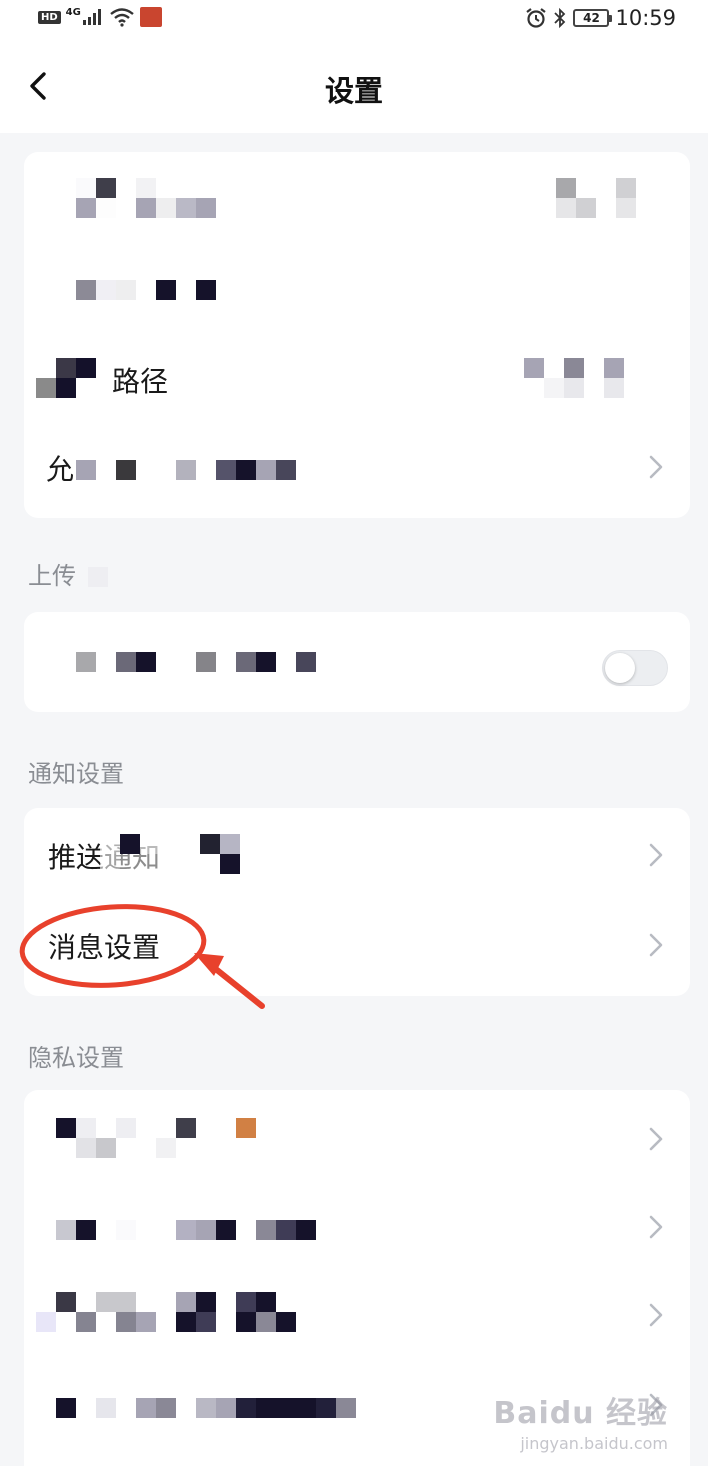 The width and height of the screenshot is (708, 1466). Describe the element at coordinates (76, 774) in the screenshot. I see `section-title-notify: 通知设置` at that location.